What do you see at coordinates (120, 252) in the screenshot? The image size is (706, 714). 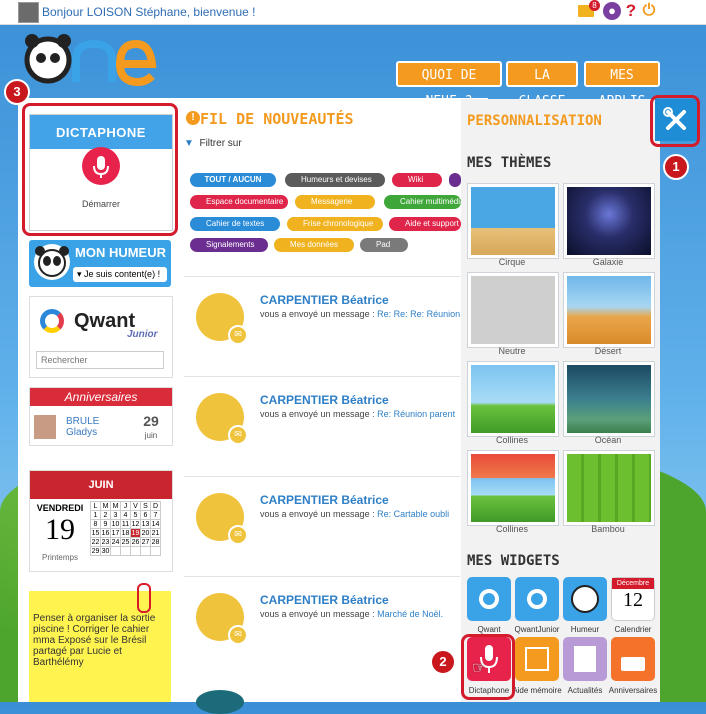 I see `humeur-title: MON HUMEUR` at bounding box center [120, 252].